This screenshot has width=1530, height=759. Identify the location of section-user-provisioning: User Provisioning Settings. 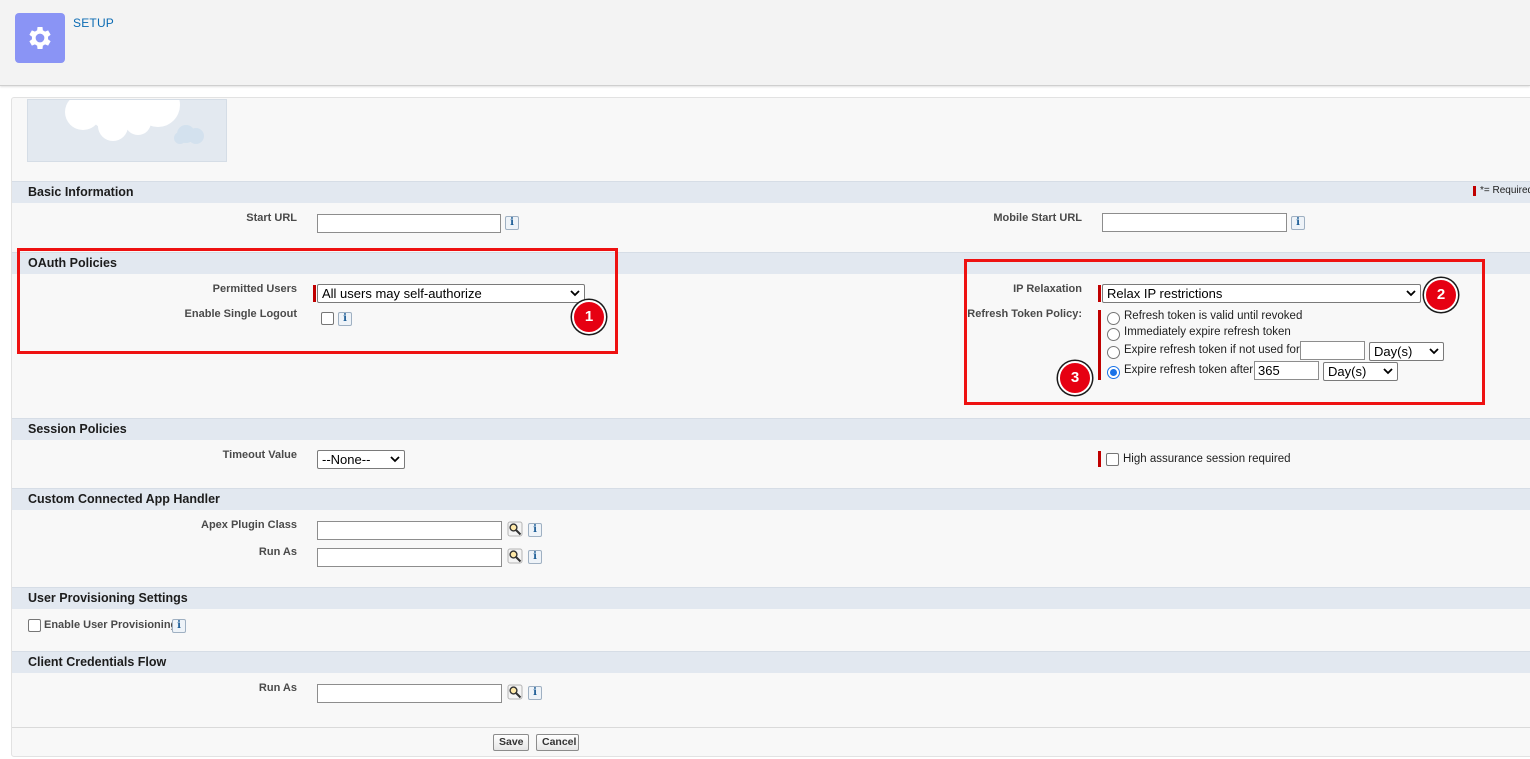
(771, 598).